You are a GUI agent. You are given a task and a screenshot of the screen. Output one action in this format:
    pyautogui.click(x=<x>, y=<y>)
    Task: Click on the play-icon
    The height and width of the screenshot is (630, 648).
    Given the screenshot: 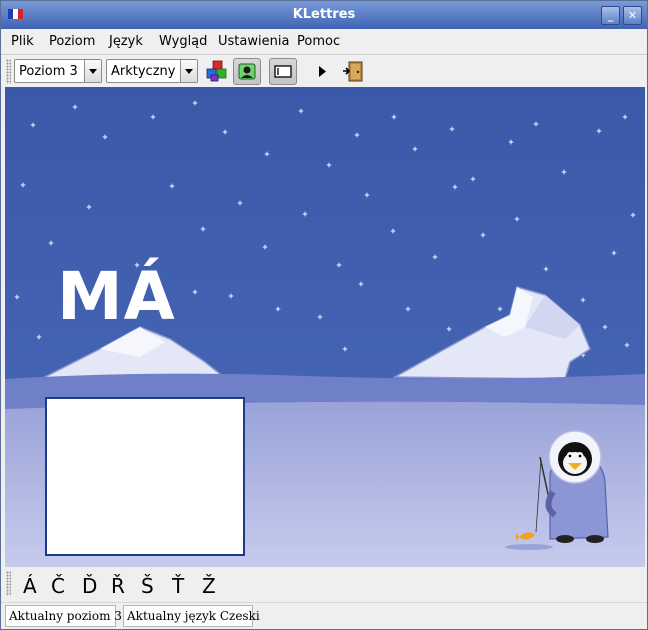 What is the action you would take?
    pyautogui.click(x=322, y=71)
    